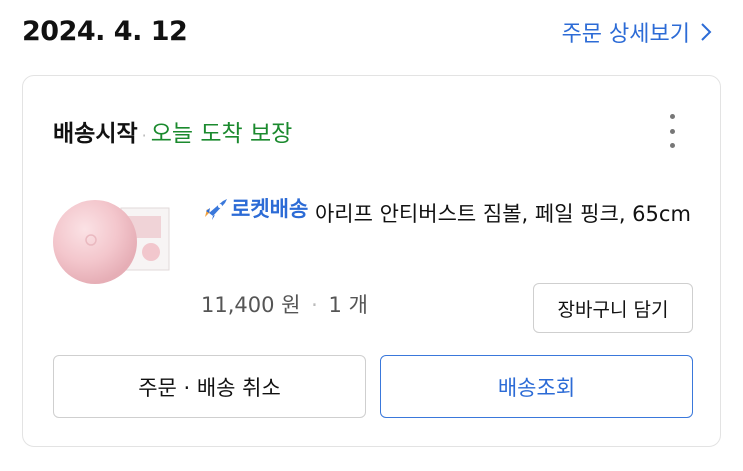 The height and width of the screenshot is (471, 743). What do you see at coordinates (372, 35) in the screenshot?
I see `order-header: 2024. 4. 12 주문 상세보기` at bounding box center [372, 35].